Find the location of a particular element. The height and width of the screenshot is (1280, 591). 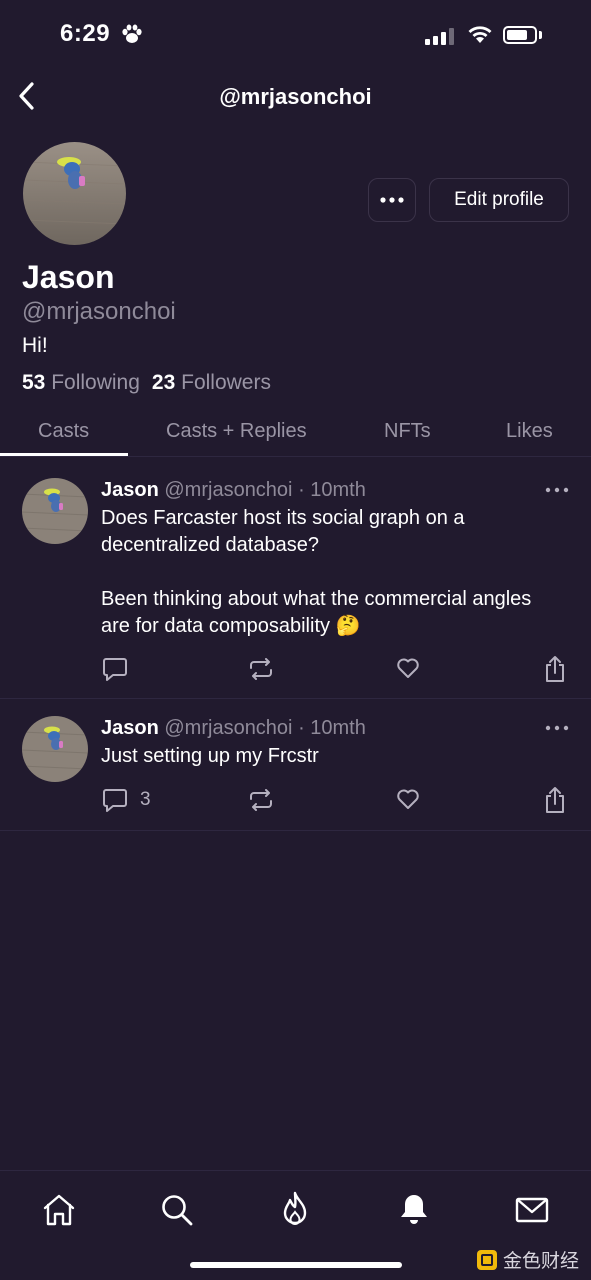

home-icon is located at coordinates (59, 1210).